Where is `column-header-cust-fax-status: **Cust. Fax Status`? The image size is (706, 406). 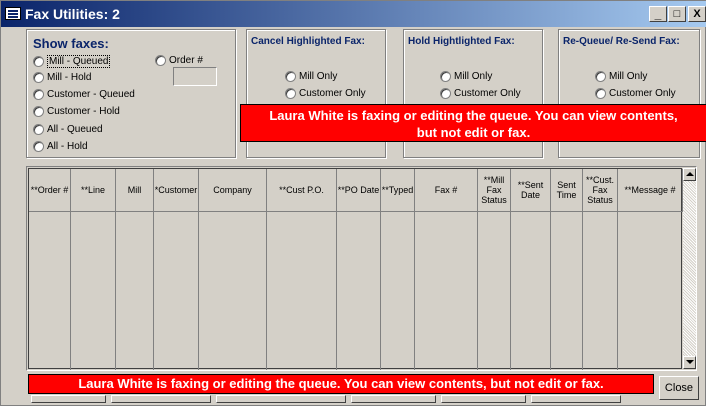
column-header-cust-fax-status: **Cust. Fax Status is located at coordinates (600, 190).